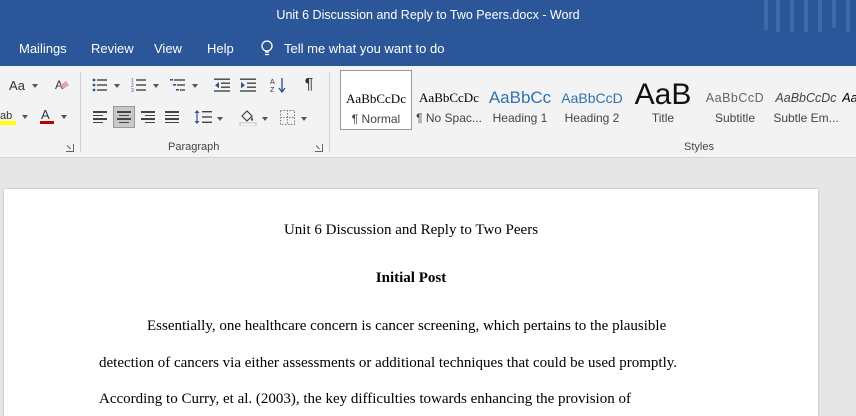 The height and width of the screenshot is (416, 856). I want to click on tell-me-label: Tell me what you want to do, so click(364, 48).